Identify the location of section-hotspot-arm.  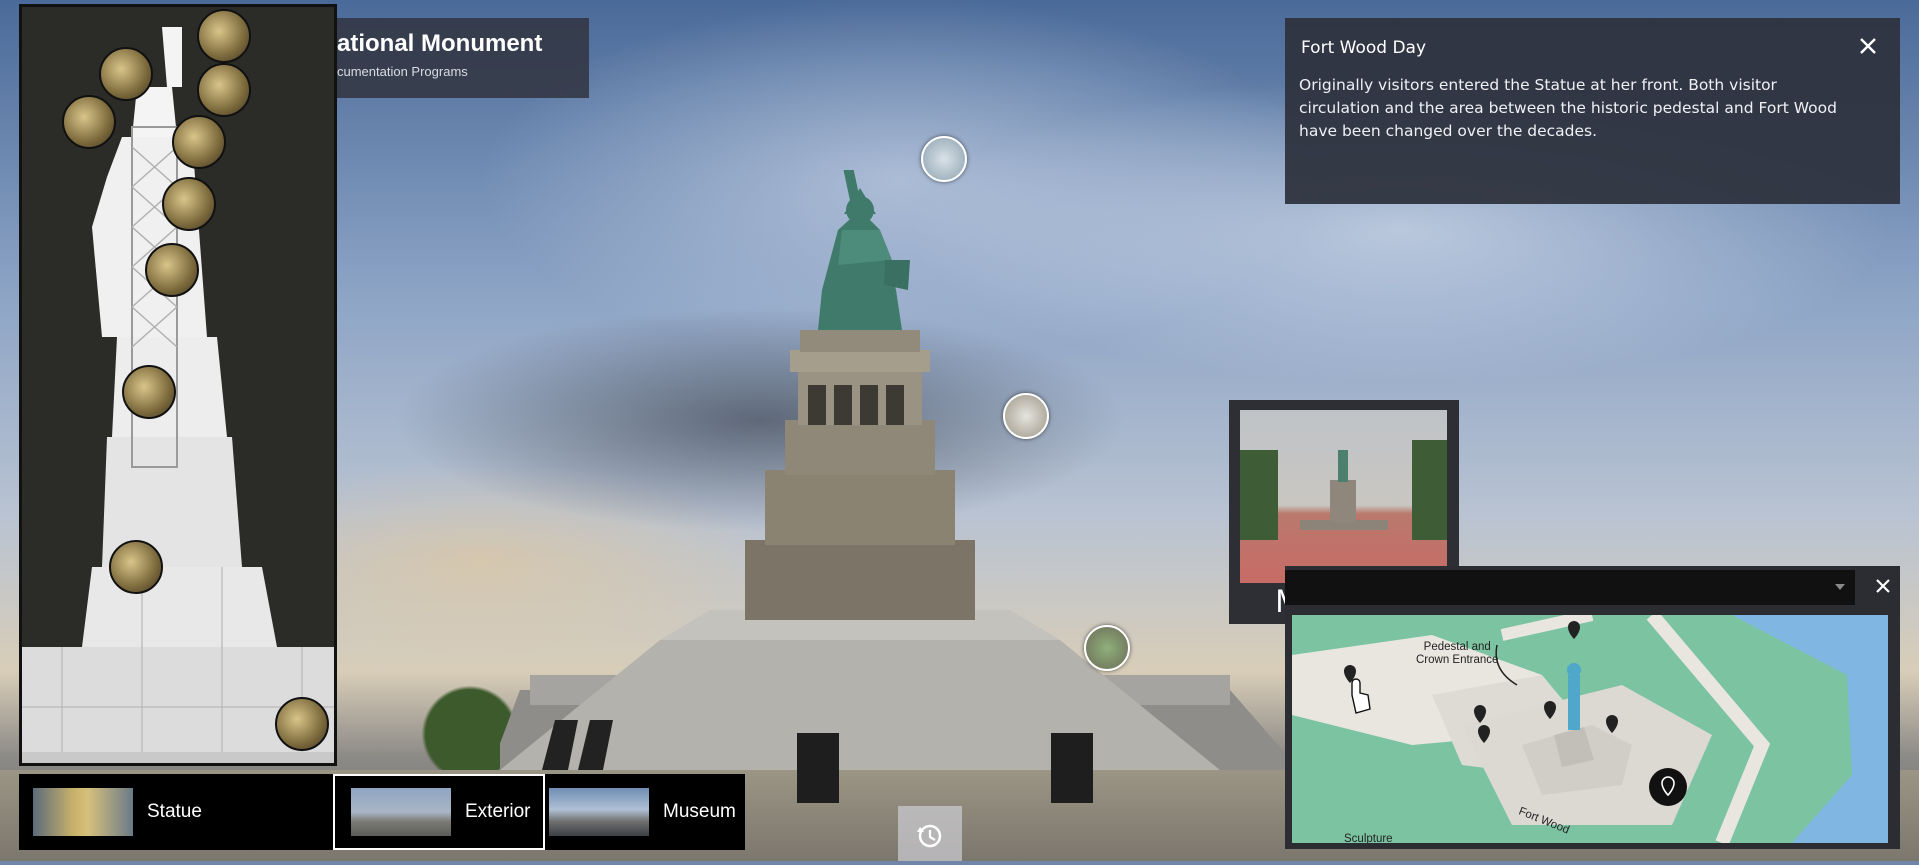
(126, 74).